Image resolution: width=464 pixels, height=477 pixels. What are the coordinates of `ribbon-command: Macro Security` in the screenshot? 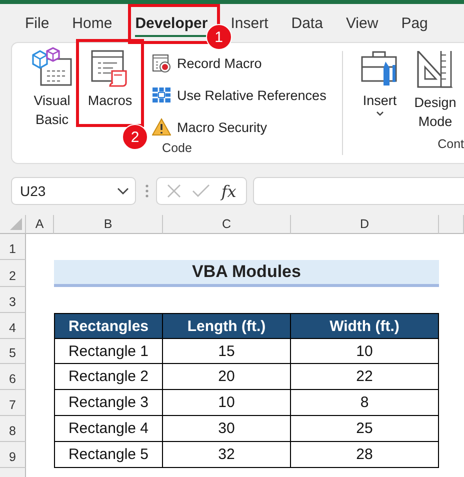 It's located at (239, 127).